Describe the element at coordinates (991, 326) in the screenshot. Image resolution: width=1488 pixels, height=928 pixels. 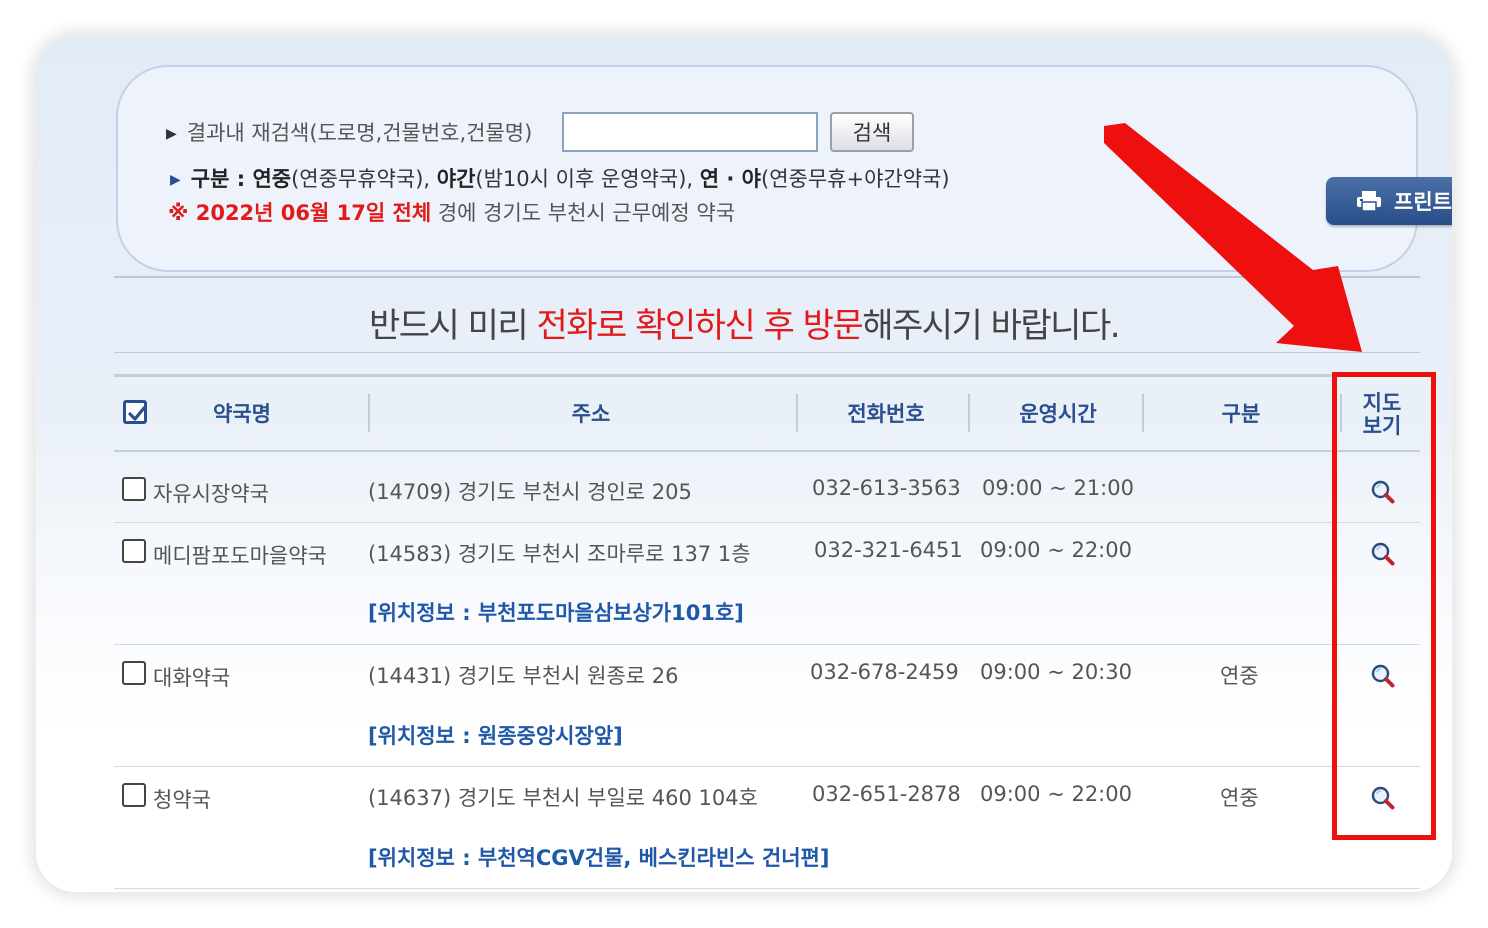
I see `notice-part2: 해주시기 바랍니다.` at that location.